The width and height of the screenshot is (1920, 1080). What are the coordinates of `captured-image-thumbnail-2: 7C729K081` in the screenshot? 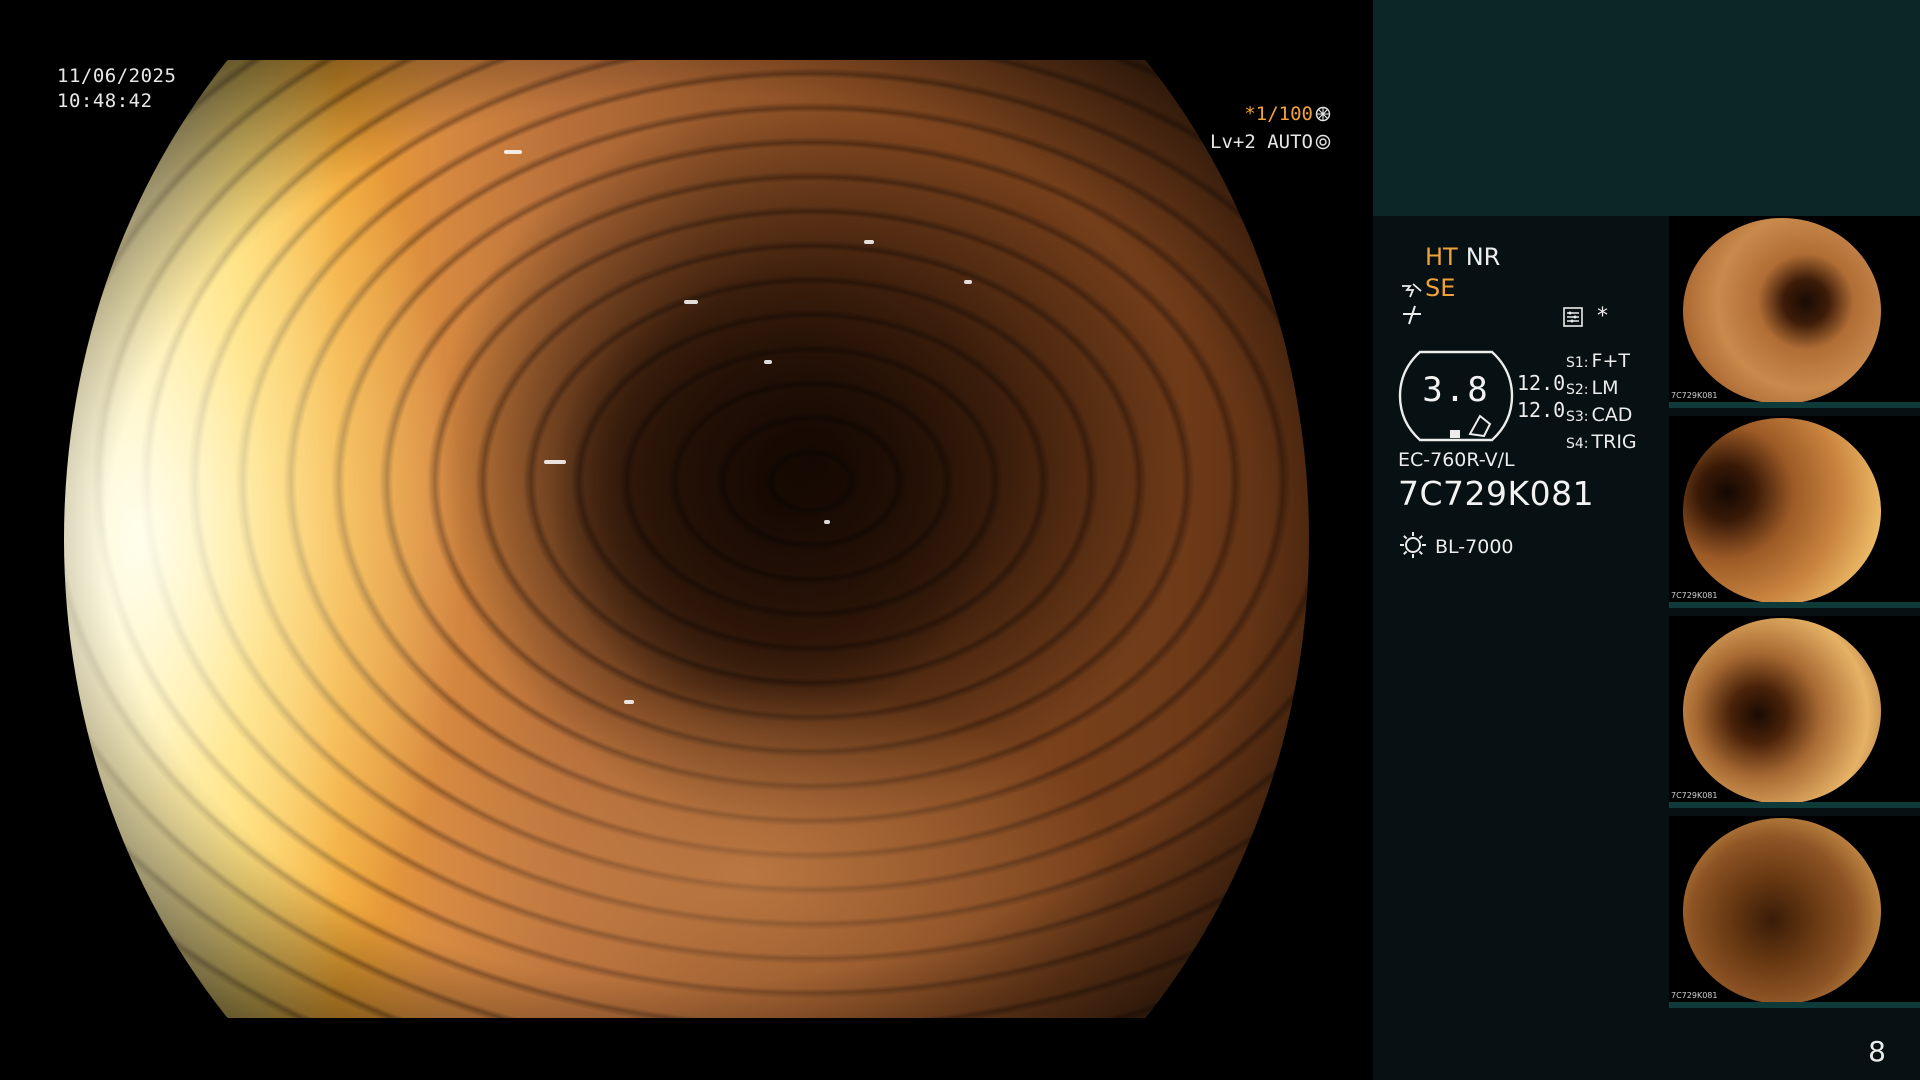 It's located at (1794, 512).